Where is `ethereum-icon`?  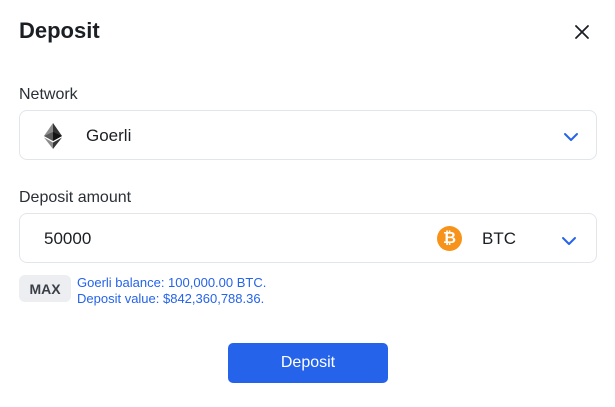 ethereum-icon is located at coordinates (53, 136).